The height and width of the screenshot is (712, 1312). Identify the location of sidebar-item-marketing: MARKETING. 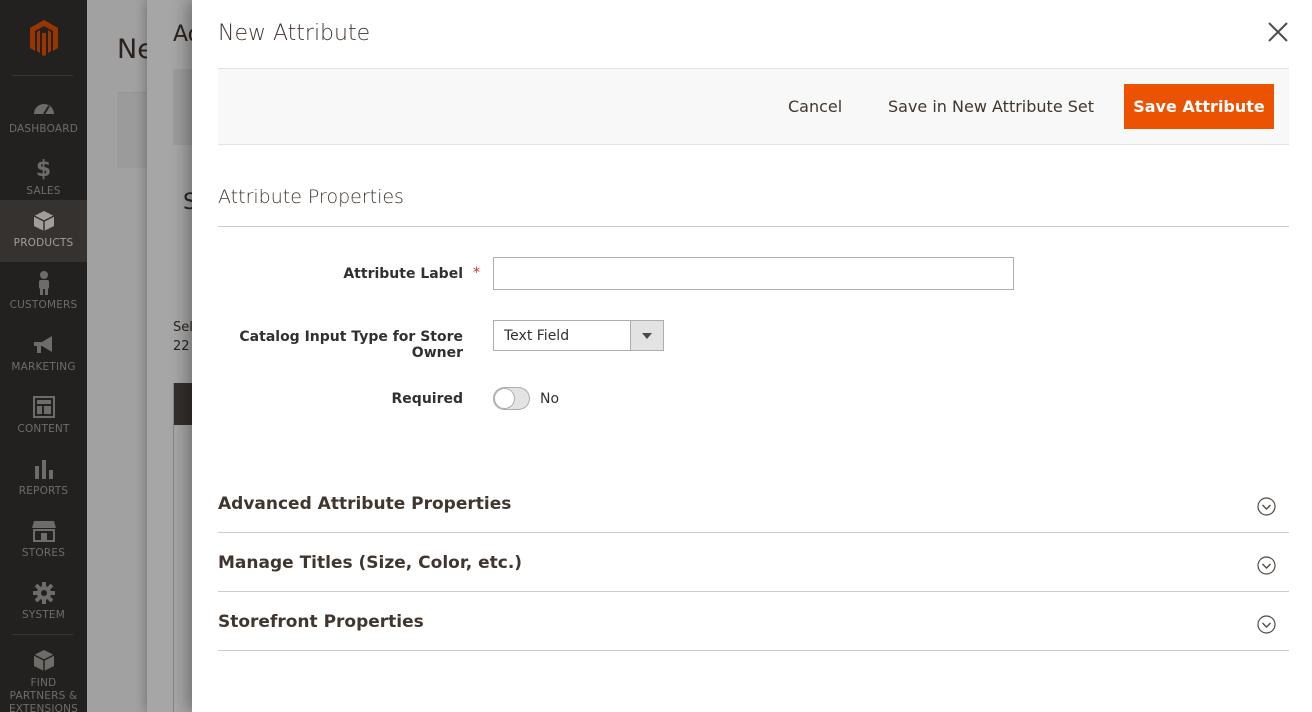
(43, 355).